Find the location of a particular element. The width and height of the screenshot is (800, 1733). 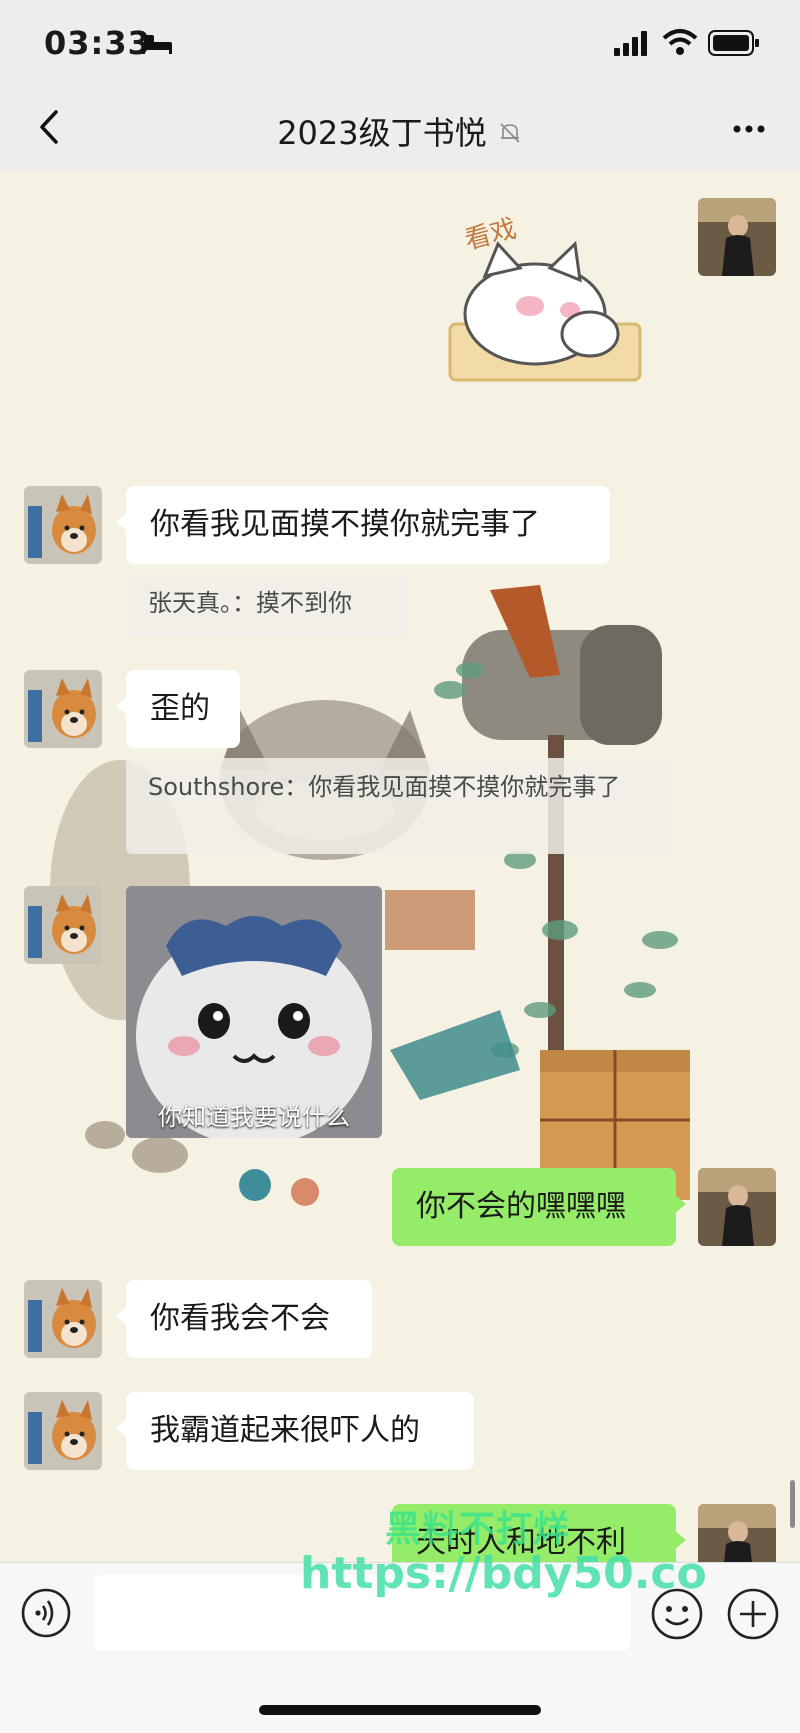

mute-bell-icon is located at coordinates (510, 133).